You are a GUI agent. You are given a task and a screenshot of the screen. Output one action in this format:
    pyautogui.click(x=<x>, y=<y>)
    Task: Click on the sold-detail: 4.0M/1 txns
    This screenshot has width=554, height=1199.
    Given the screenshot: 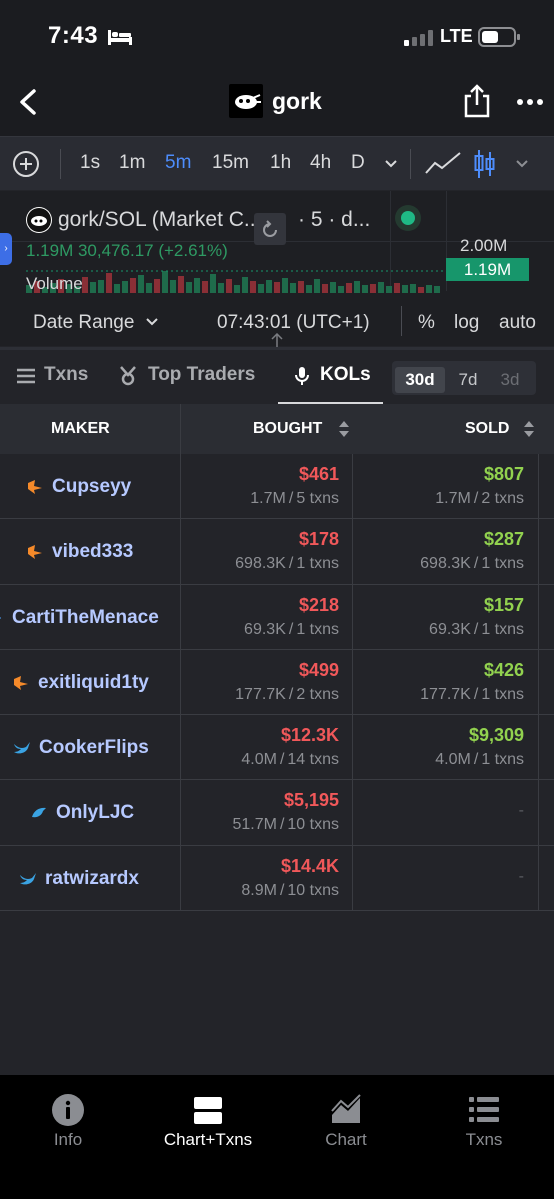 What is the action you would take?
    pyautogui.click(x=479, y=760)
    